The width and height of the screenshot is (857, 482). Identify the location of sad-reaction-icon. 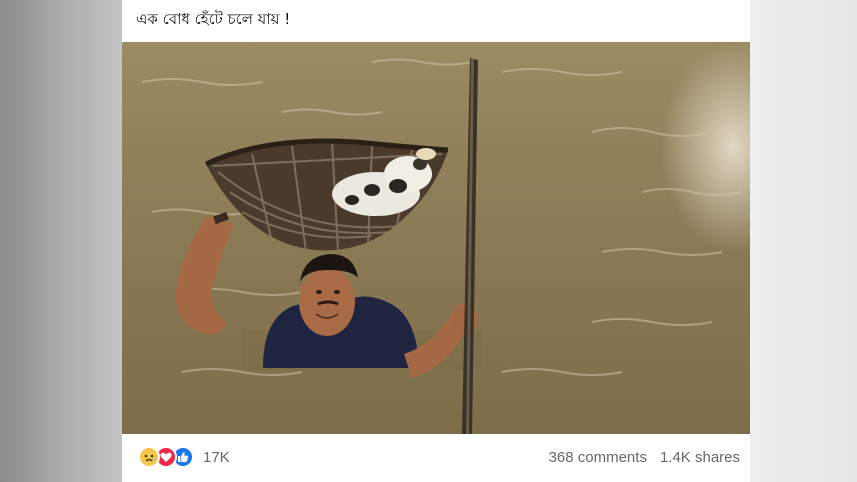
(149, 457).